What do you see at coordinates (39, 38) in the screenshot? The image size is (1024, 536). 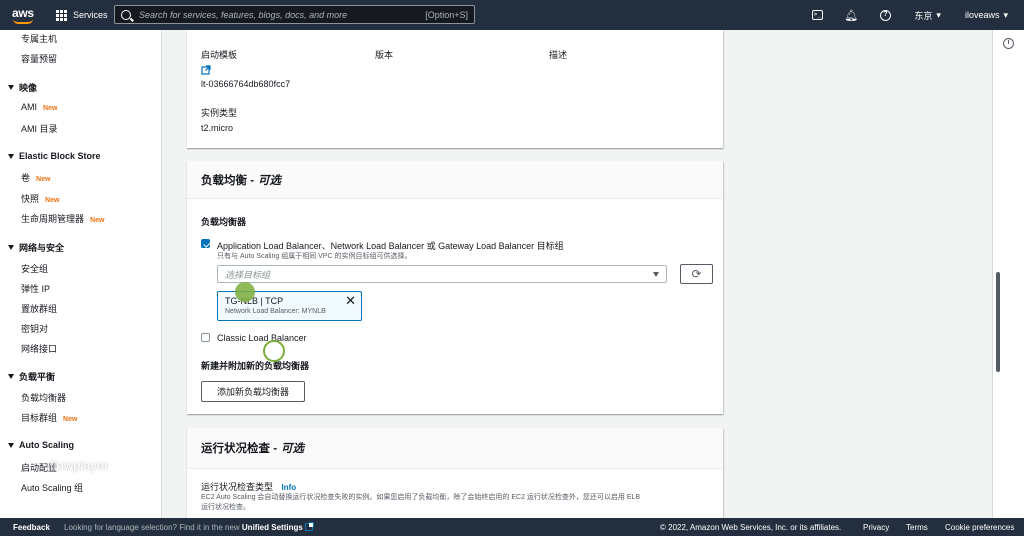 I see `sidebar-item-dedicated-hosts: 专属主机` at bounding box center [39, 38].